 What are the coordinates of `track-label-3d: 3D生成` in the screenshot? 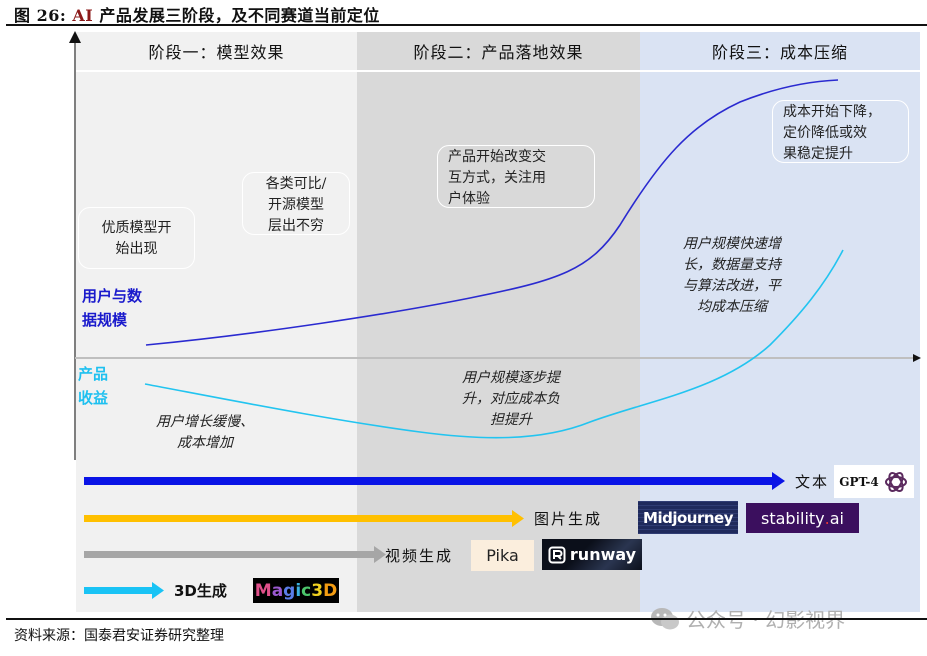 It's located at (200, 591).